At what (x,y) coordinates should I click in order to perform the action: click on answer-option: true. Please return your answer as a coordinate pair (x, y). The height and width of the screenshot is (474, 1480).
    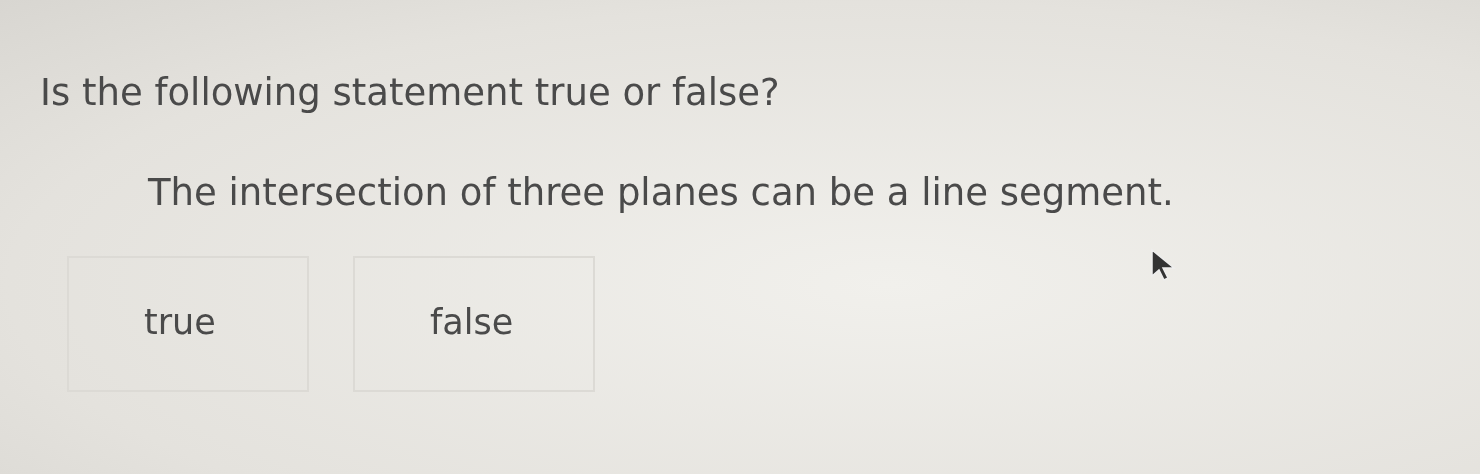
    Looking at the image, I should click on (188, 324).